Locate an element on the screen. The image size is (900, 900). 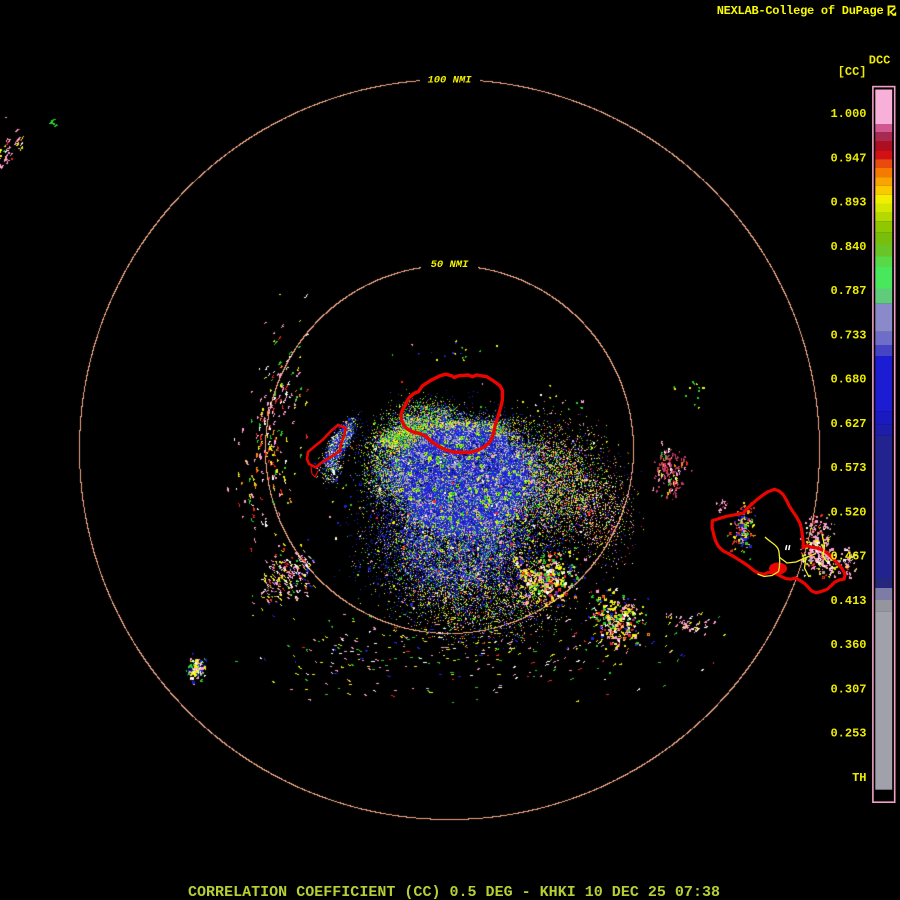
svg-text: 0.787 is located at coordinates (848, 291).